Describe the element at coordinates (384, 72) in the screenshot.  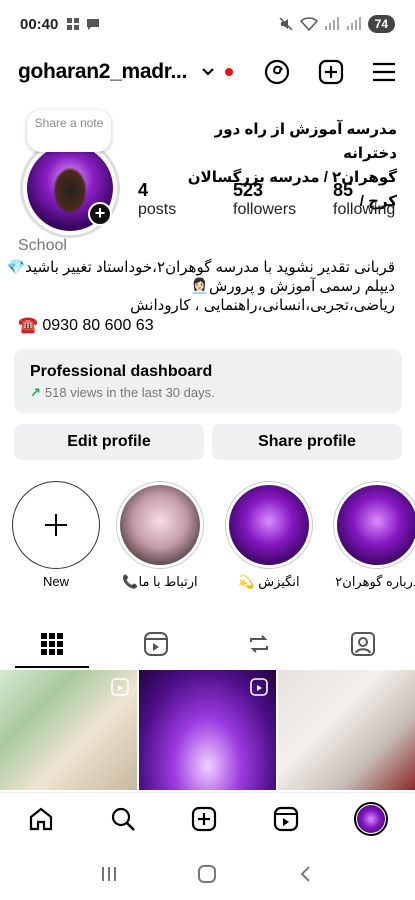
I see `menu-icon` at that location.